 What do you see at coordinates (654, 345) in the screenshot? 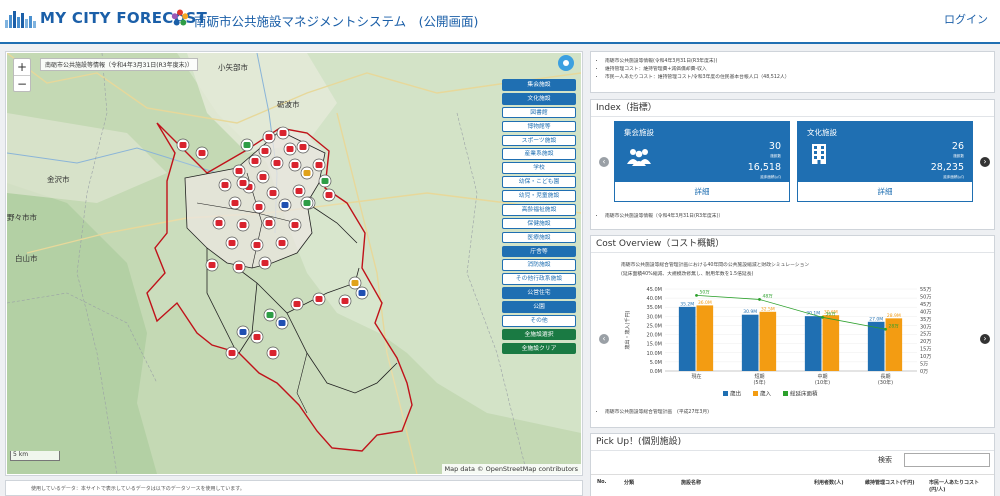
I see `y-tick-label: 15.0M` at bounding box center [654, 345].